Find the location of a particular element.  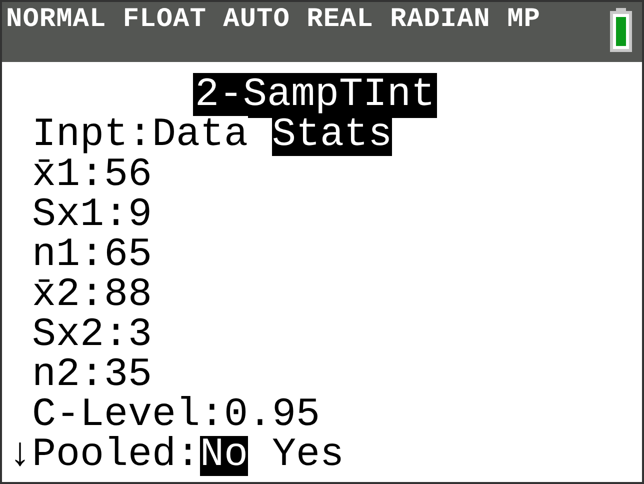

field-entry: Sx2:3 is located at coordinates (92, 336).